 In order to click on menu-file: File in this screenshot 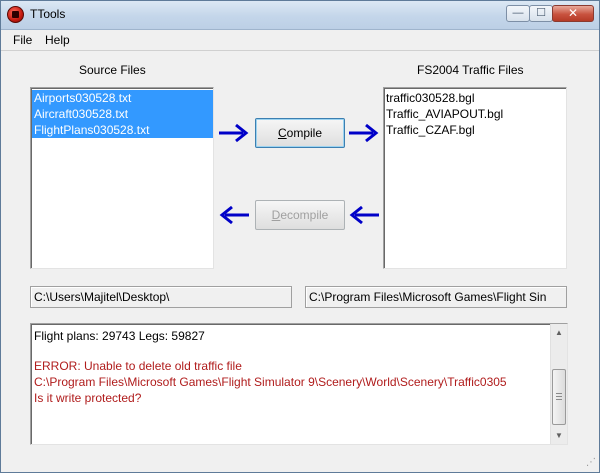, I will do `click(22, 40)`.